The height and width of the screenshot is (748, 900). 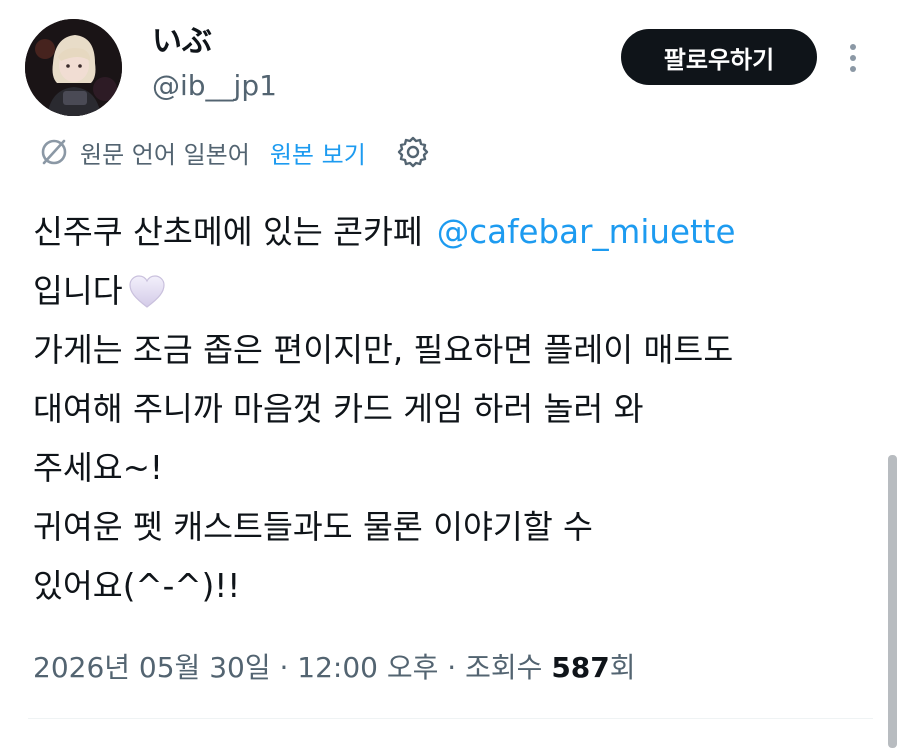 What do you see at coordinates (137, 586) in the screenshot?
I see `tweet-line-text: 있어요(^-^)!!` at bounding box center [137, 586].